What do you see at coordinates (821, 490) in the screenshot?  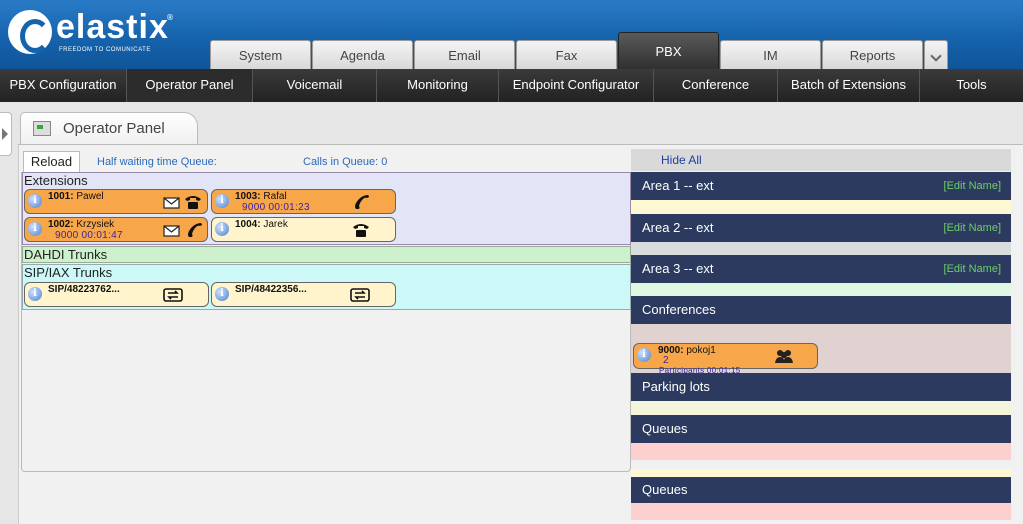 I see `queues-header-2: Queues` at bounding box center [821, 490].